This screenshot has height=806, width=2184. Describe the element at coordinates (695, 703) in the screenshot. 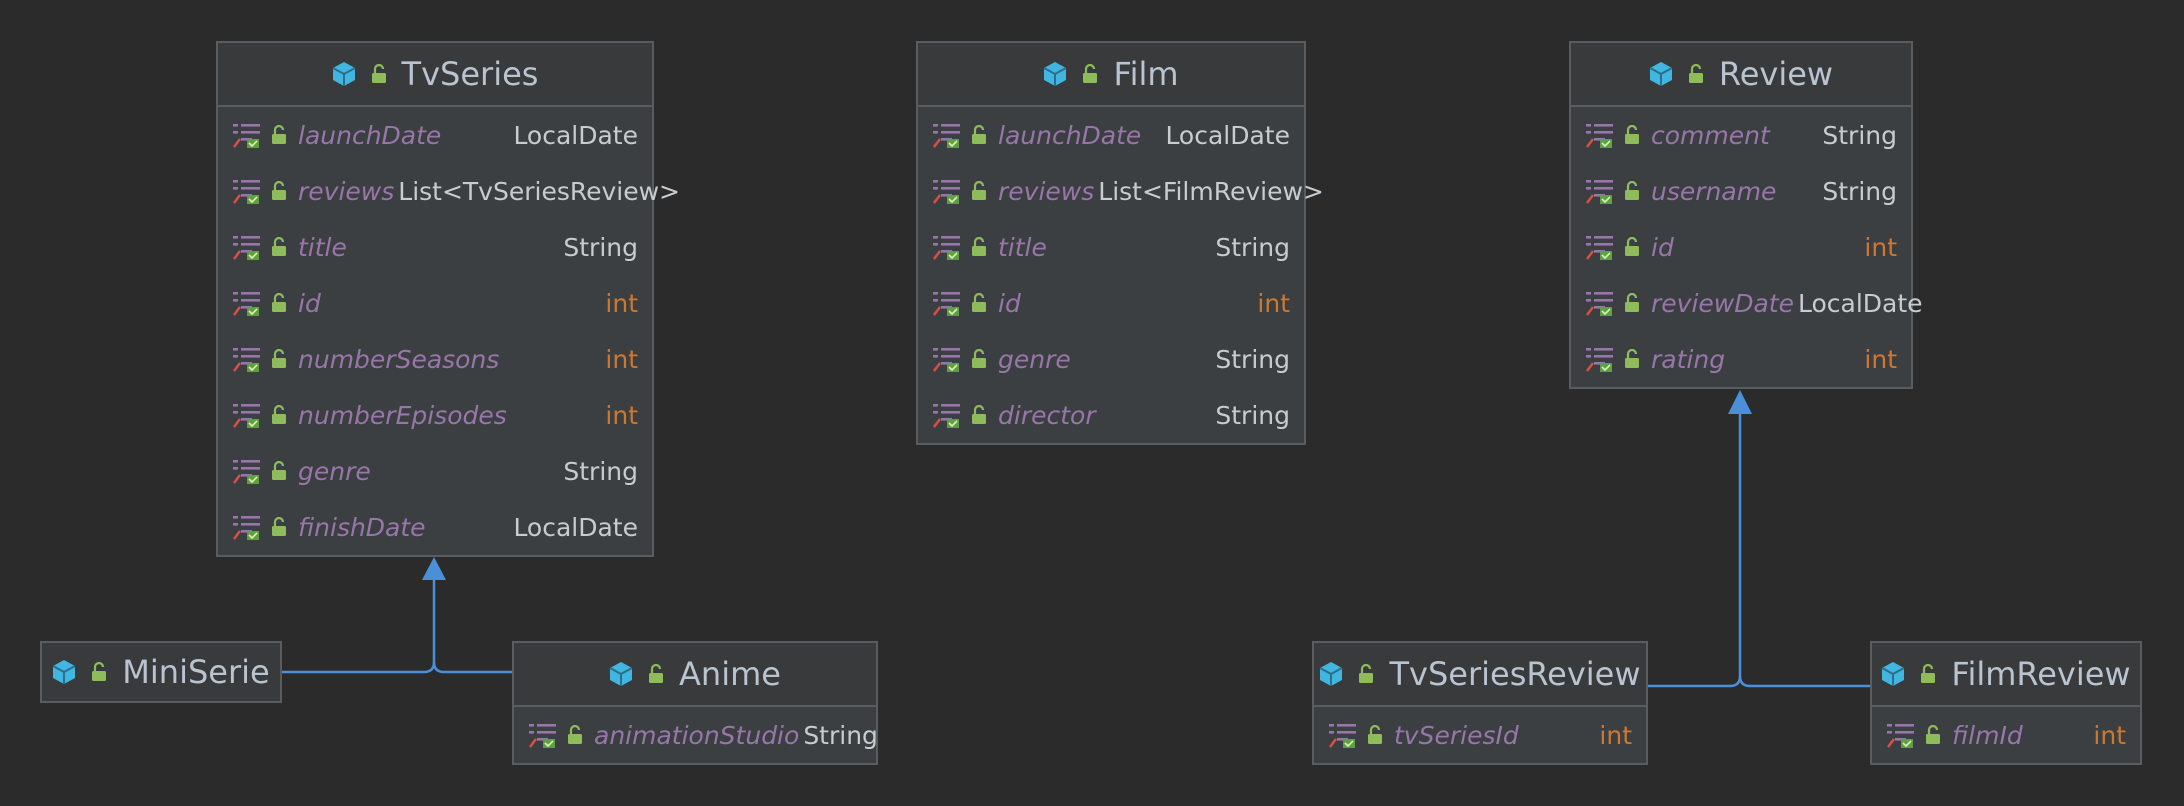

I see `class-box-anime: Anime animationStudio String` at that location.